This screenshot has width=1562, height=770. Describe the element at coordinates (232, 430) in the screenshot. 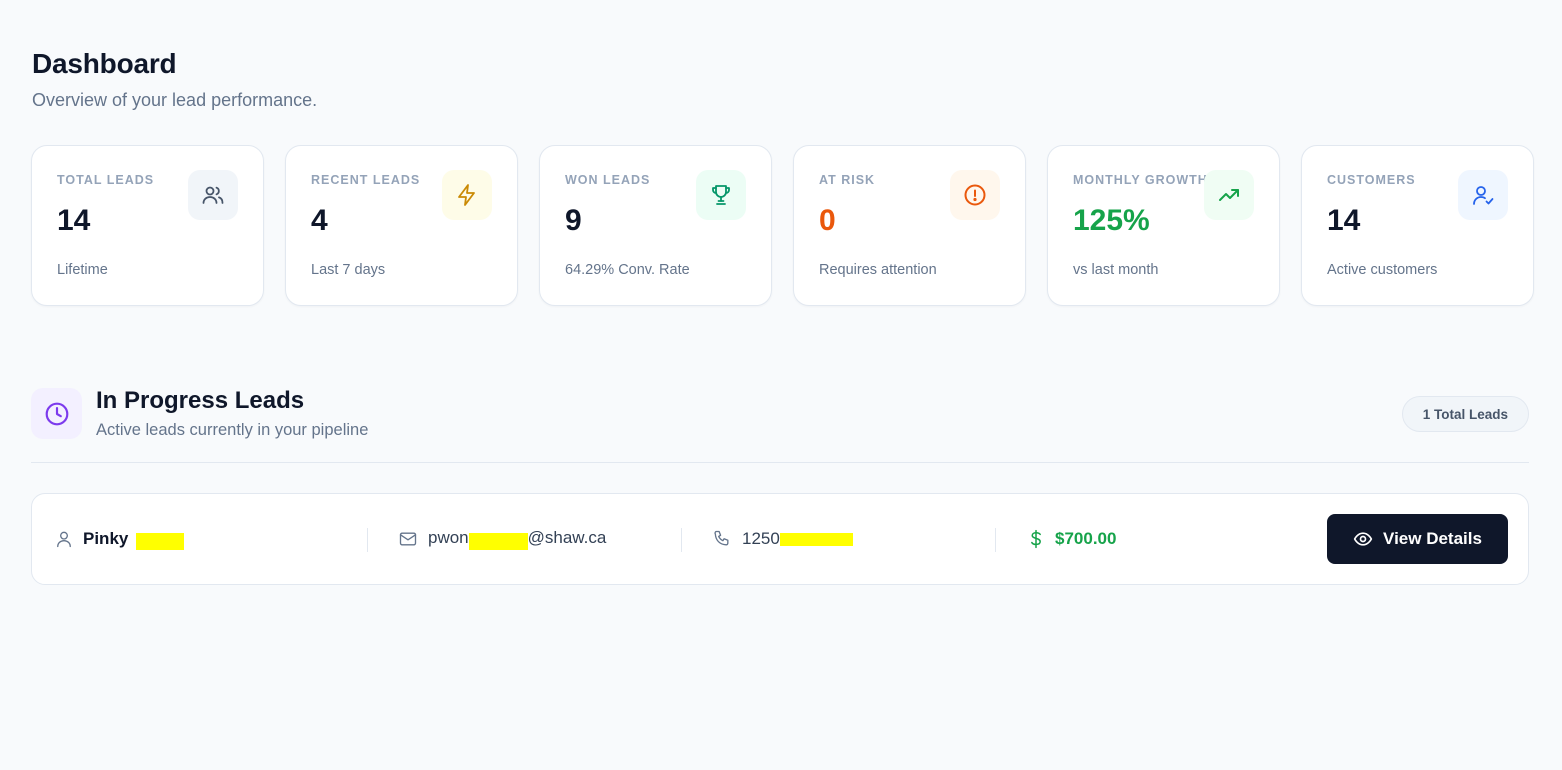

I see `section-subtitle: Active leads currently in your pipeline` at that location.